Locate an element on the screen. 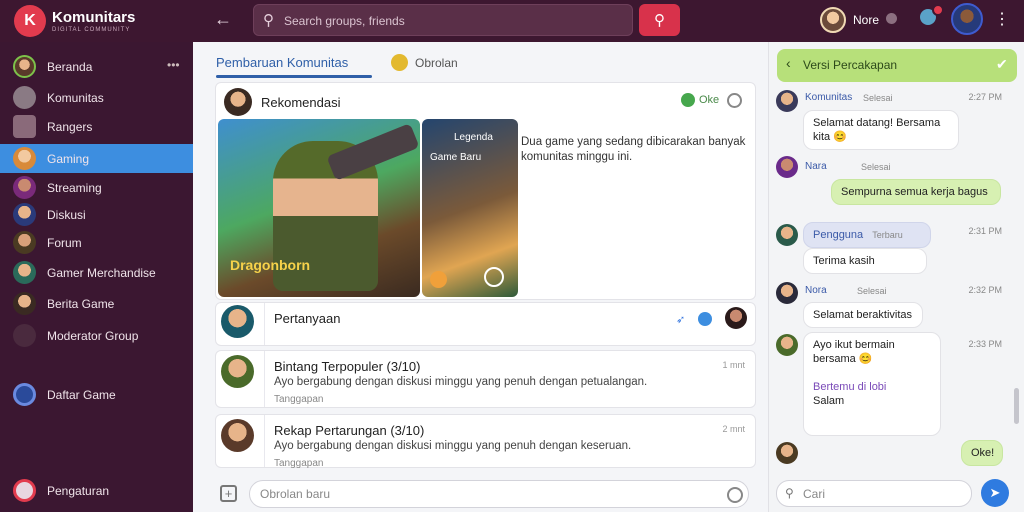 This screenshot has width=1024, height=512. chat-tab-icon is located at coordinates (399, 62).